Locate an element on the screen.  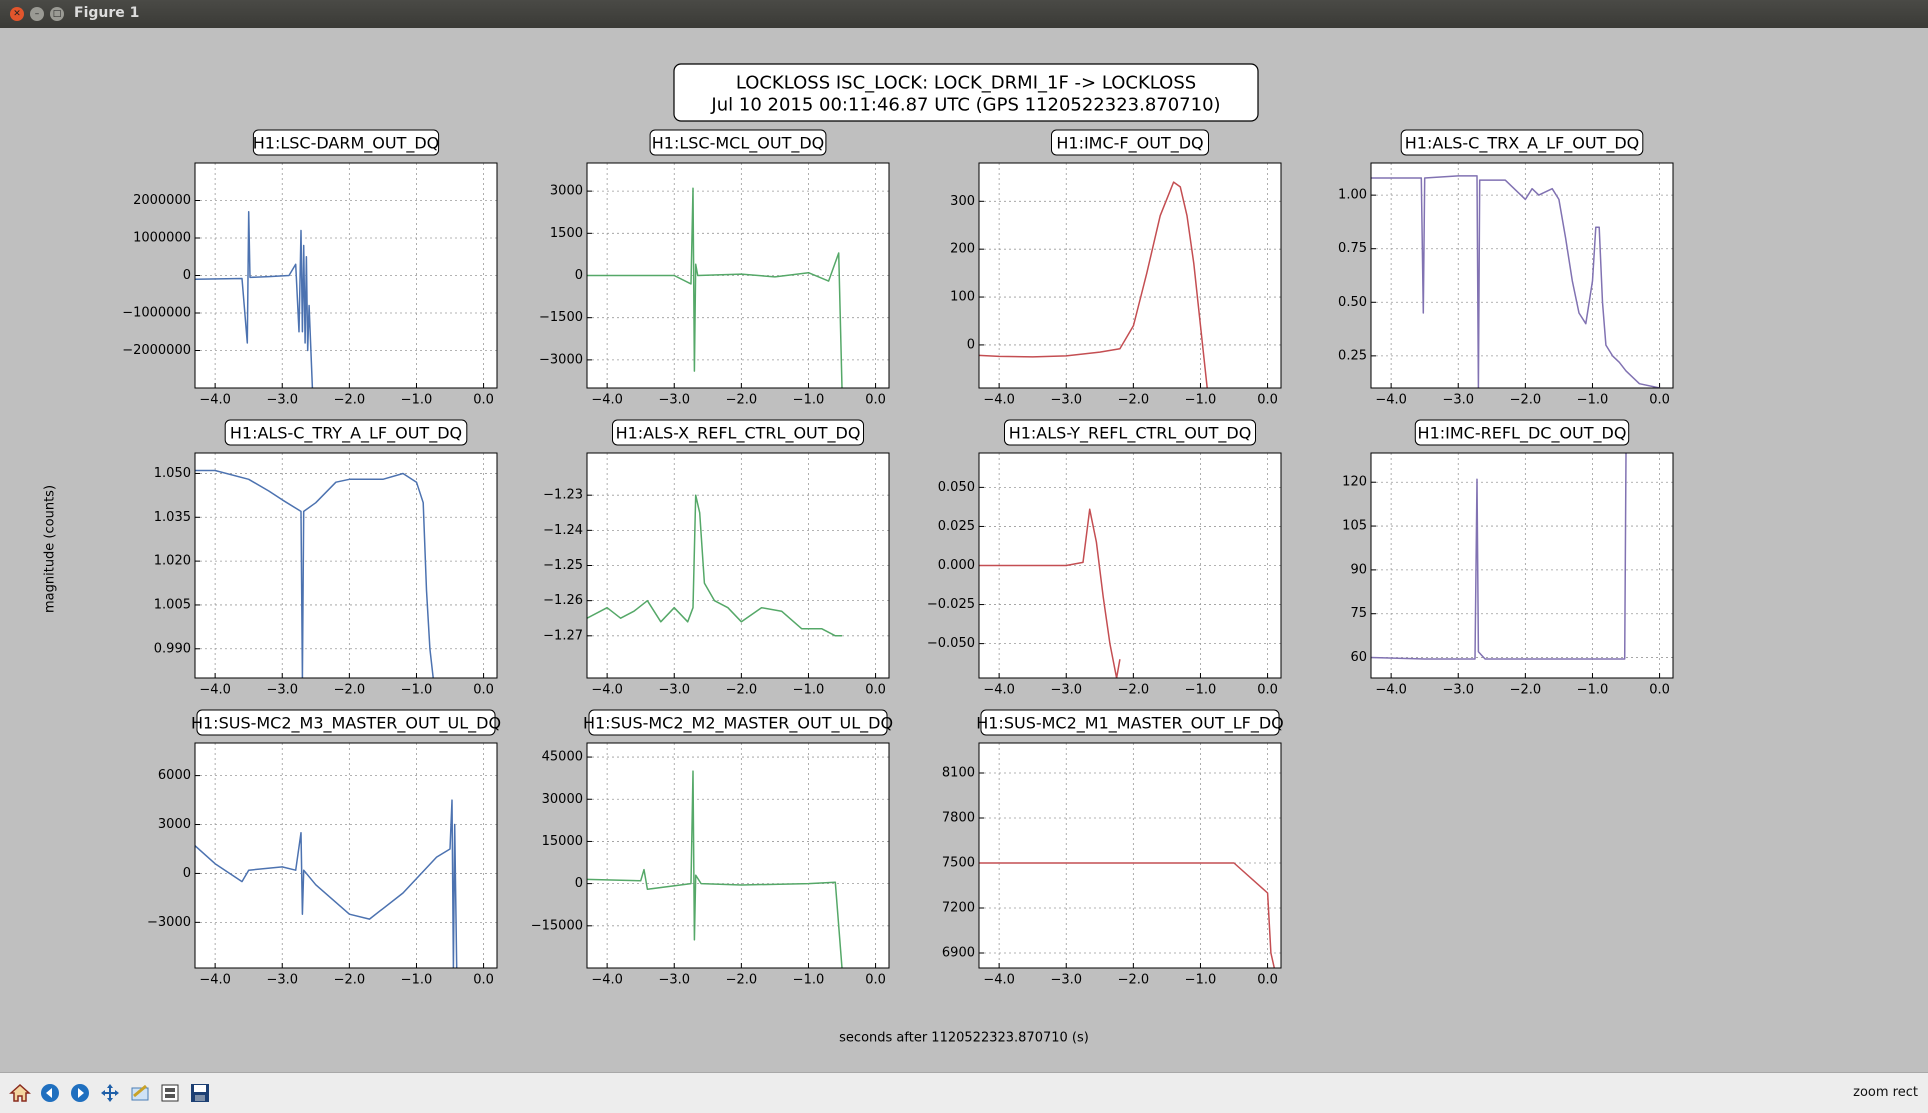
y-tick-label: 0.50 is located at coordinates (1352, 302).